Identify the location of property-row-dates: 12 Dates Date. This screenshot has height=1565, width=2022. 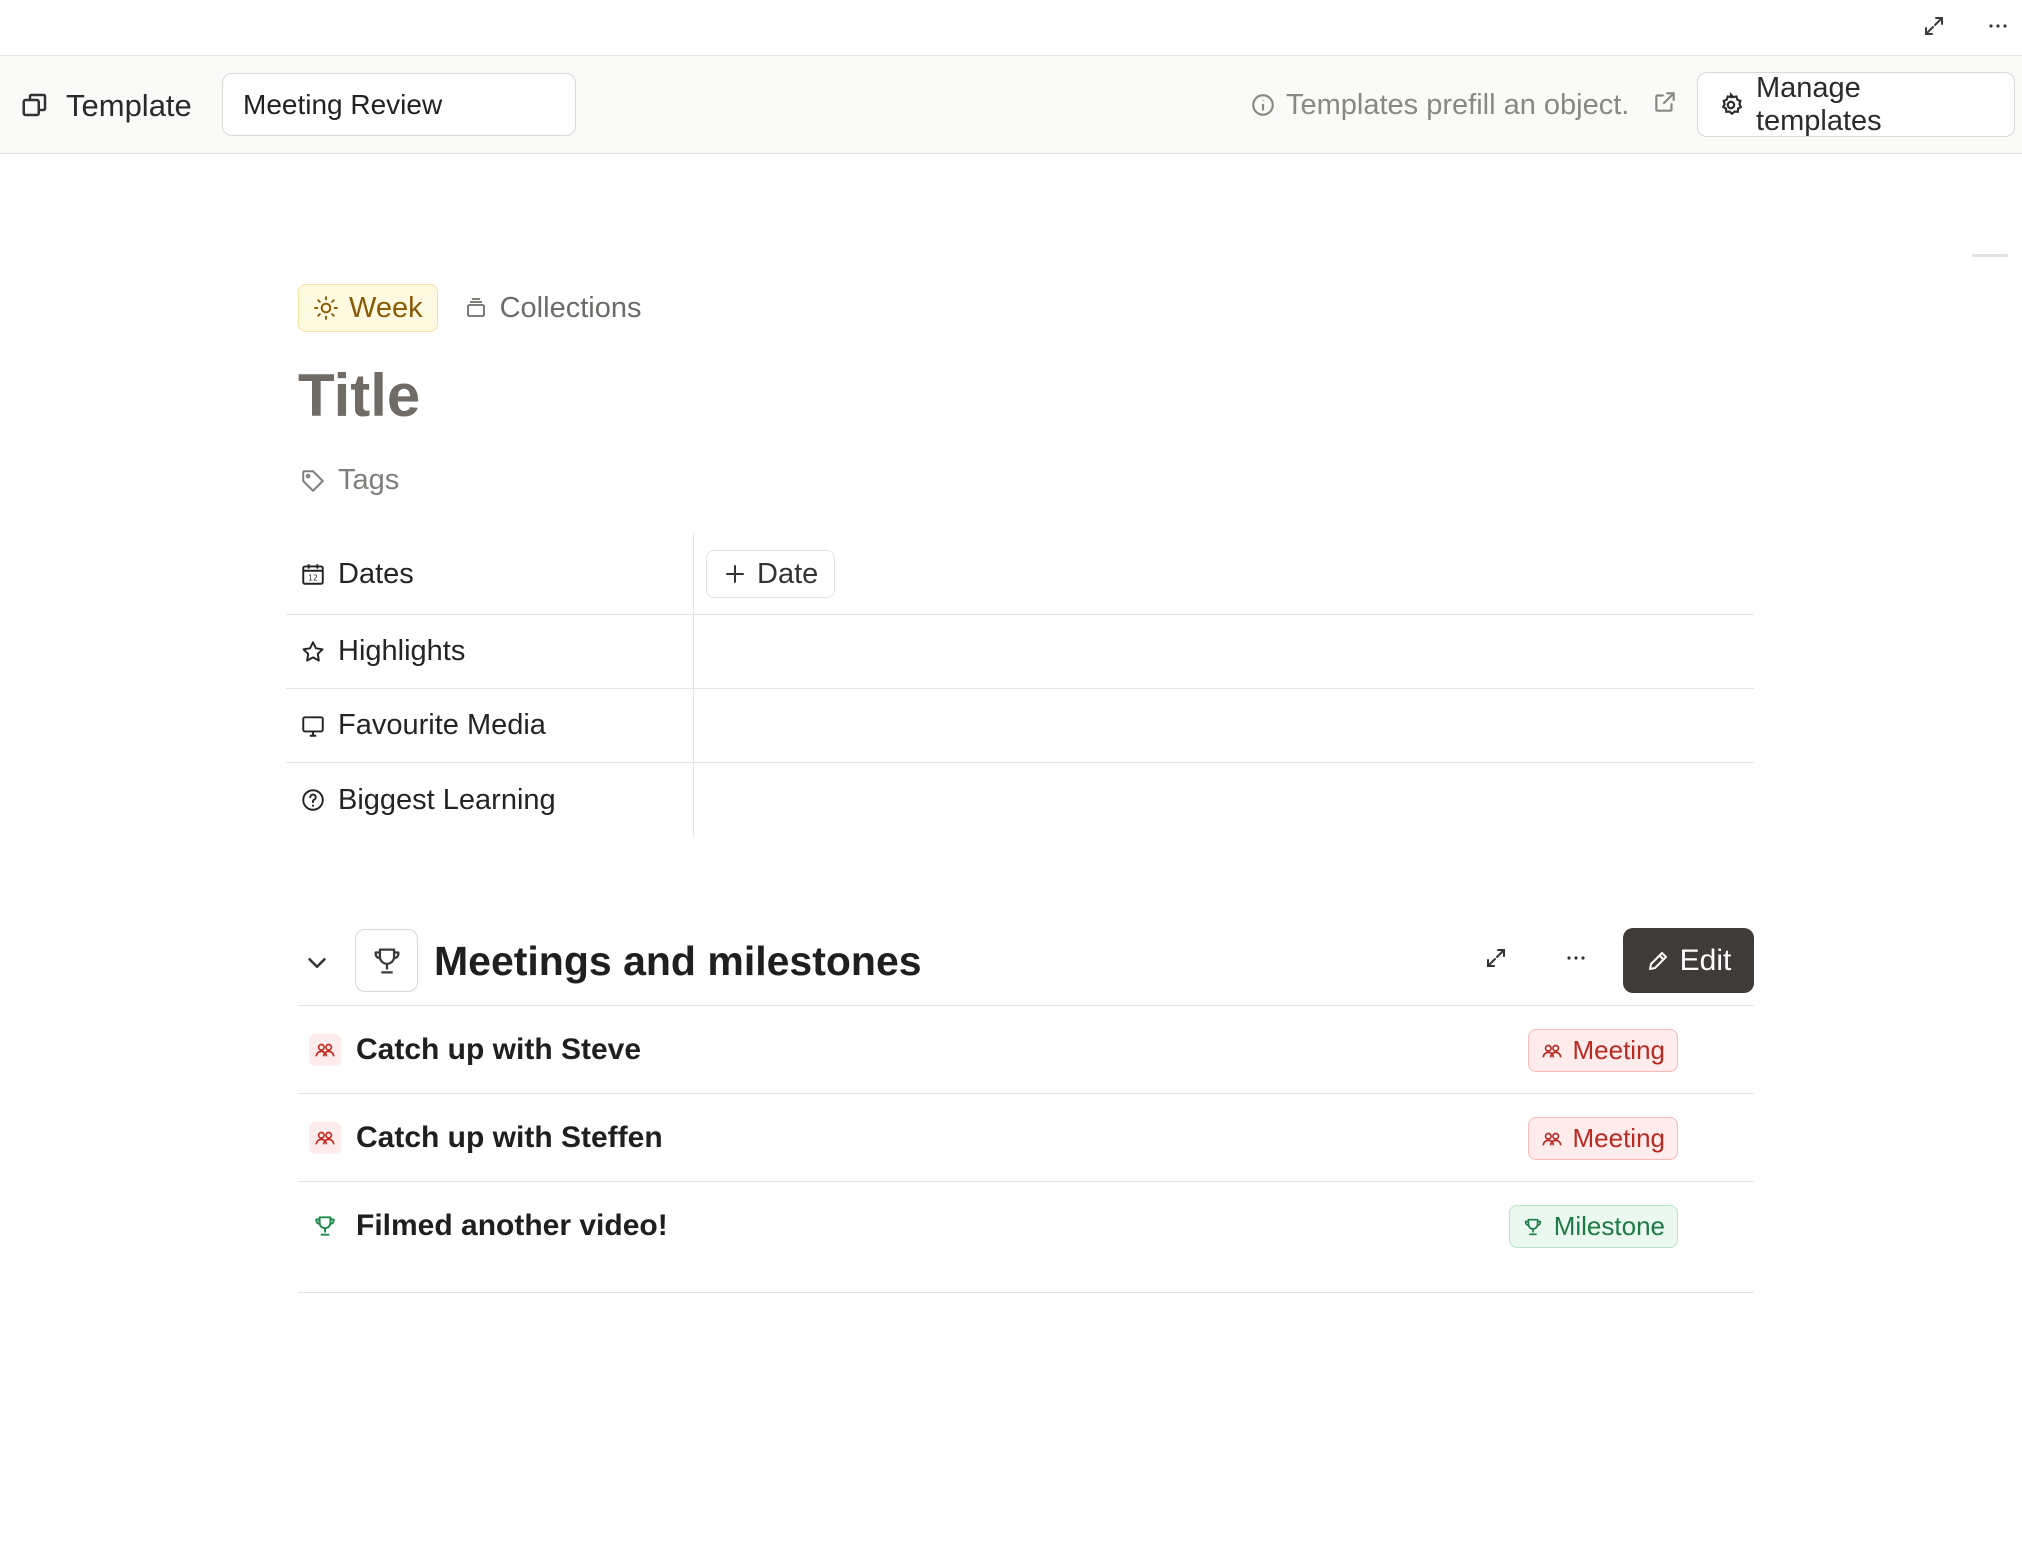
(1020, 574).